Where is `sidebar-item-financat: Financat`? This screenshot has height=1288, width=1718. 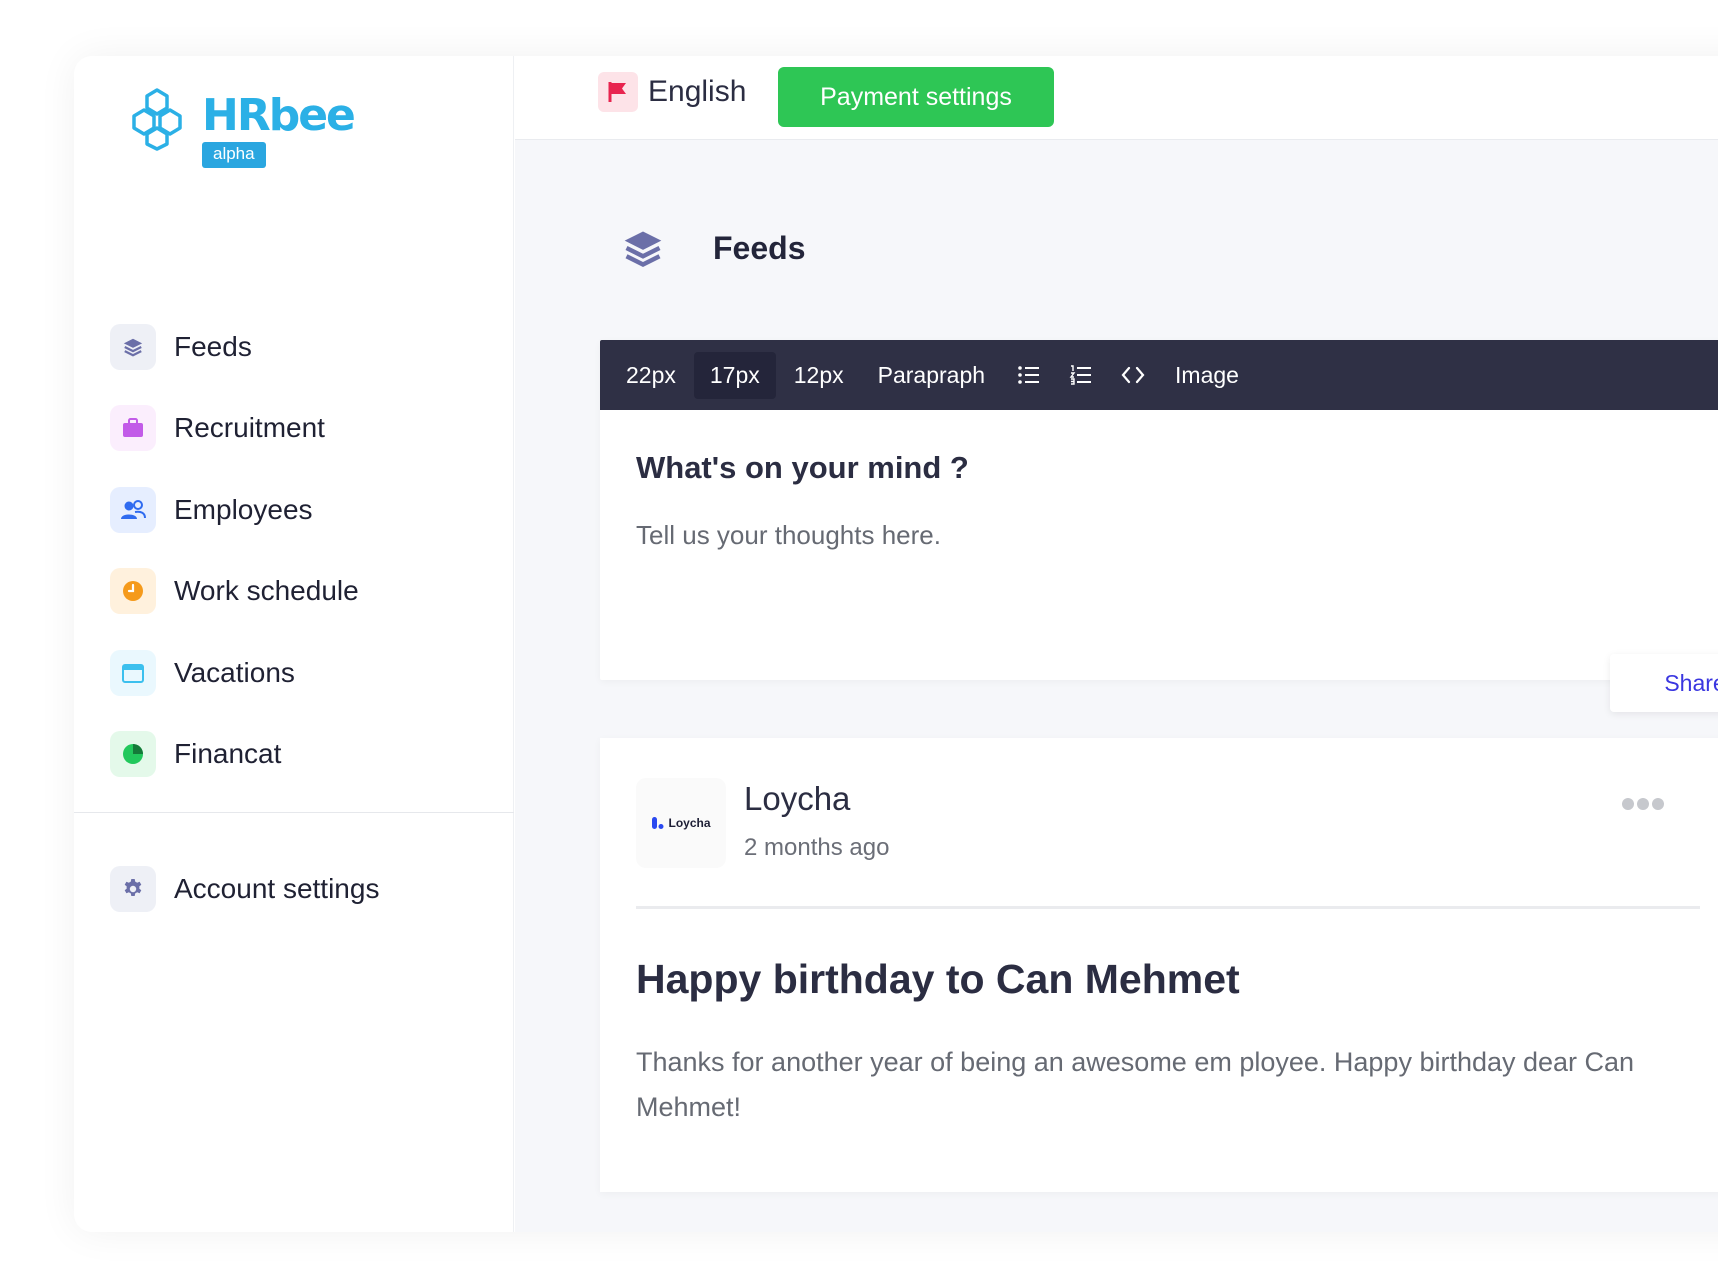
sidebar-item-financat: Financat is located at coordinates (234, 755).